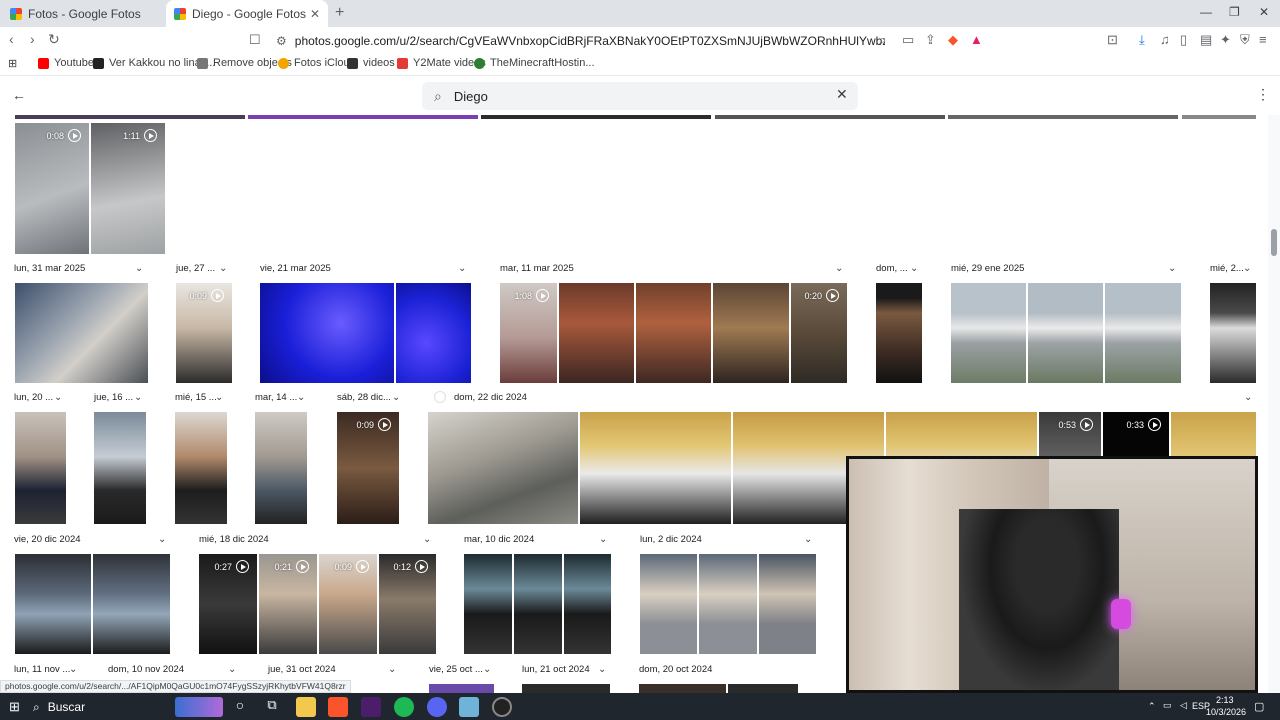 This screenshot has width=1280, height=720. What do you see at coordinates (338, 707) in the screenshot?
I see `brave-browser-icon` at bounding box center [338, 707].